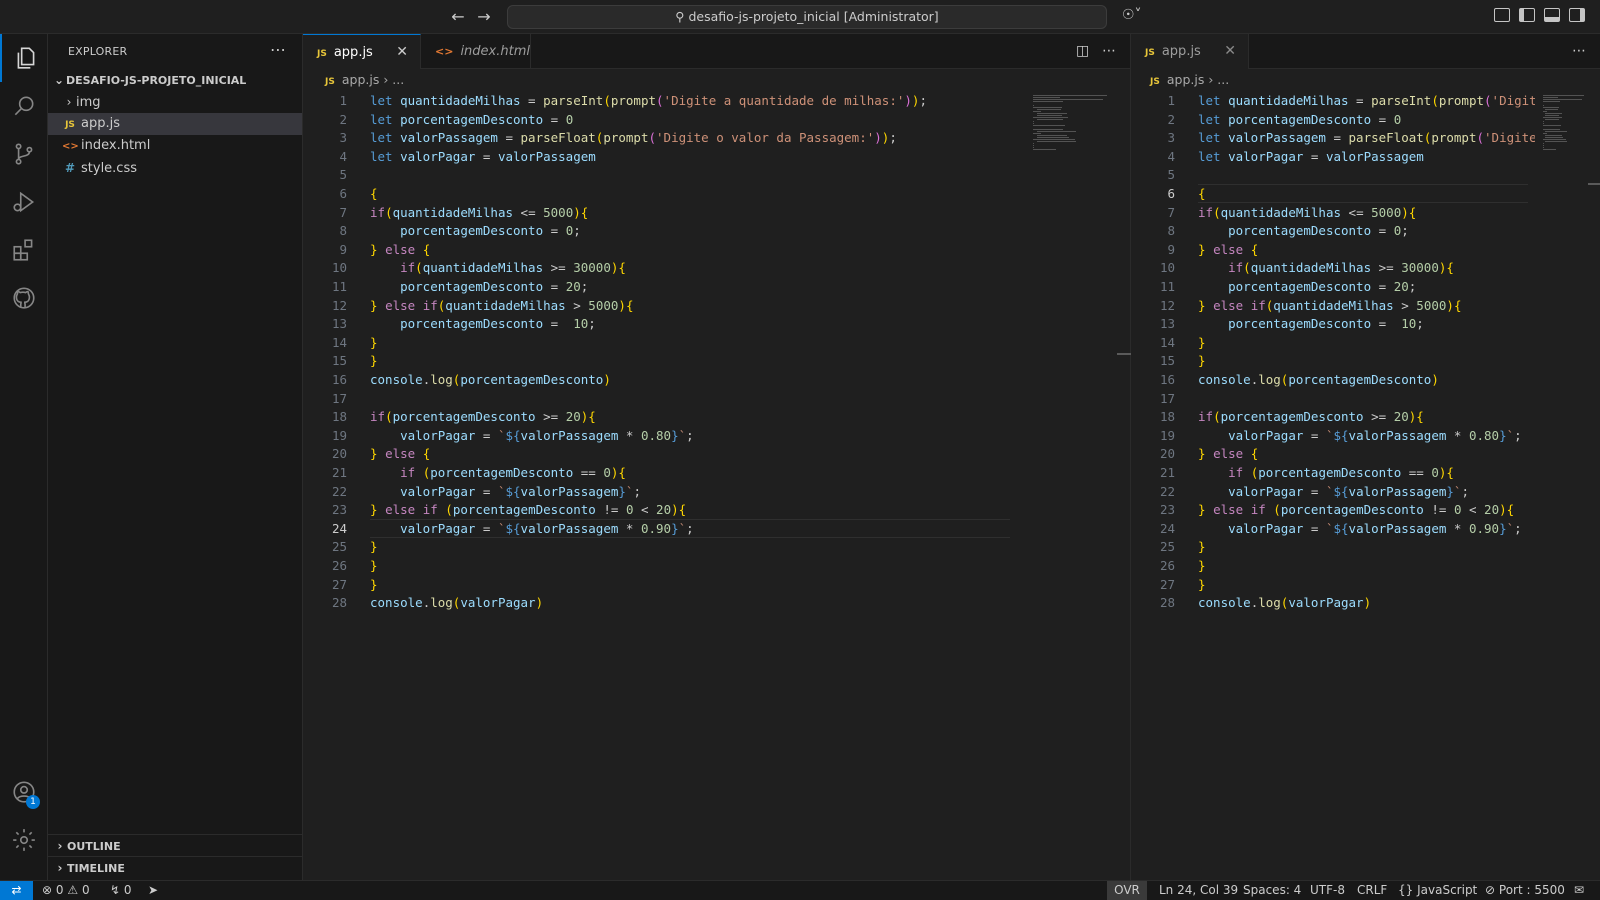 The image size is (1600, 900). Describe the element at coordinates (121, 890) in the screenshot. I see `ports-indicator: ↯ 0` at that location.